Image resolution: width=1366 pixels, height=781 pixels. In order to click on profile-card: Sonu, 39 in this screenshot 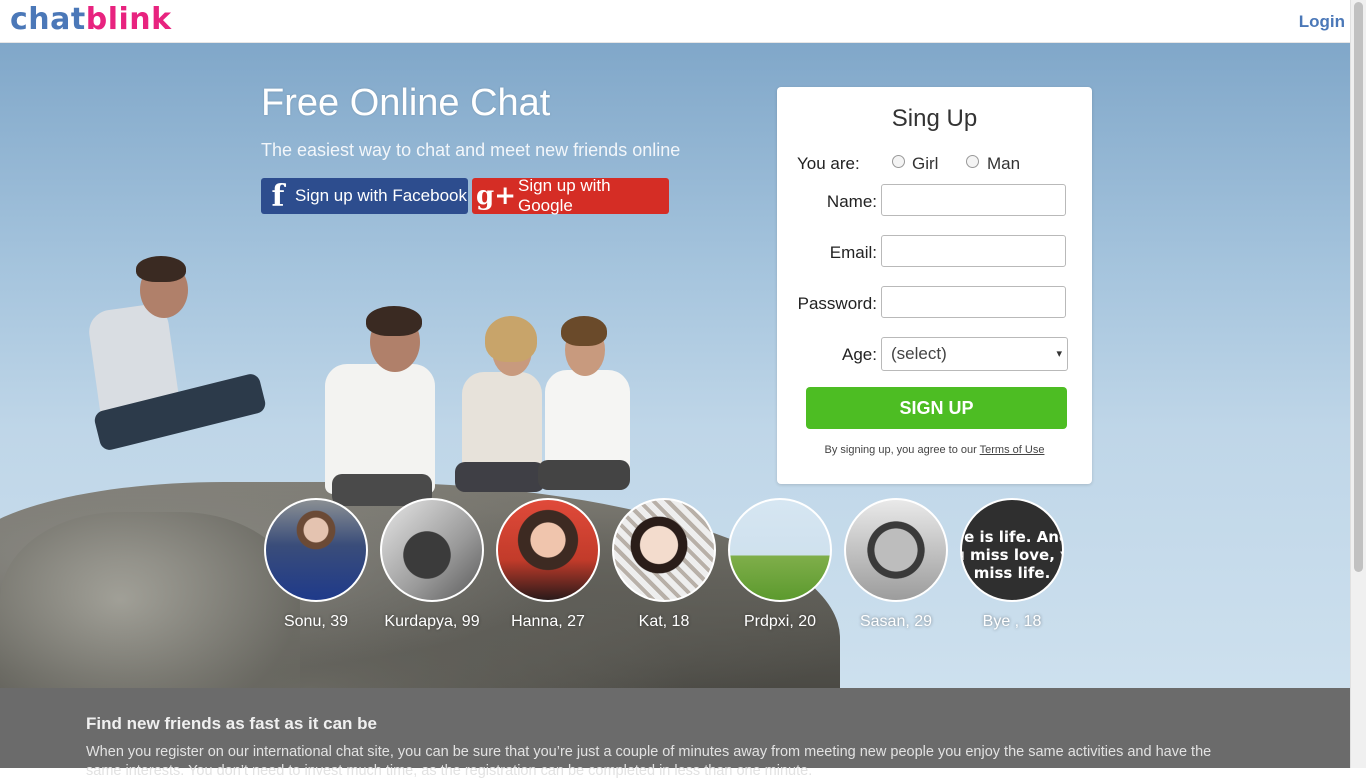, I will do `click(316, 564)`.